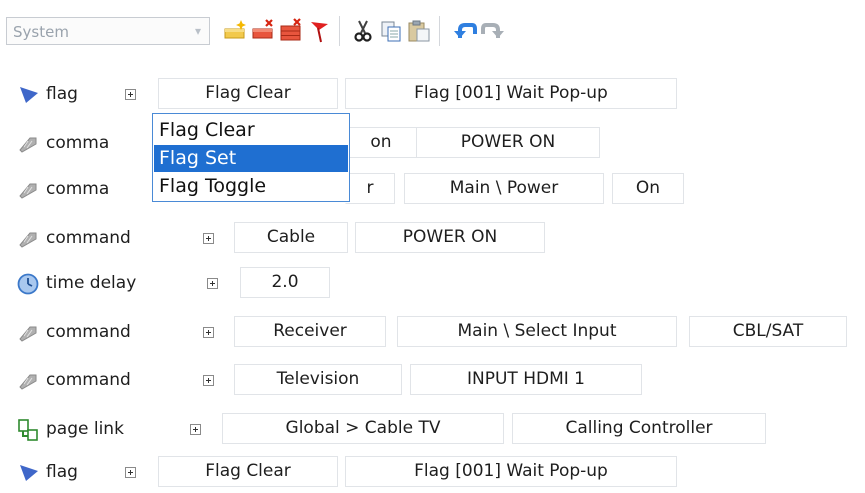 The width and height of the screenshot is (865, 493). I want to click on dropdown-option-flag-clear: Flag Clear, so click(251, 130).